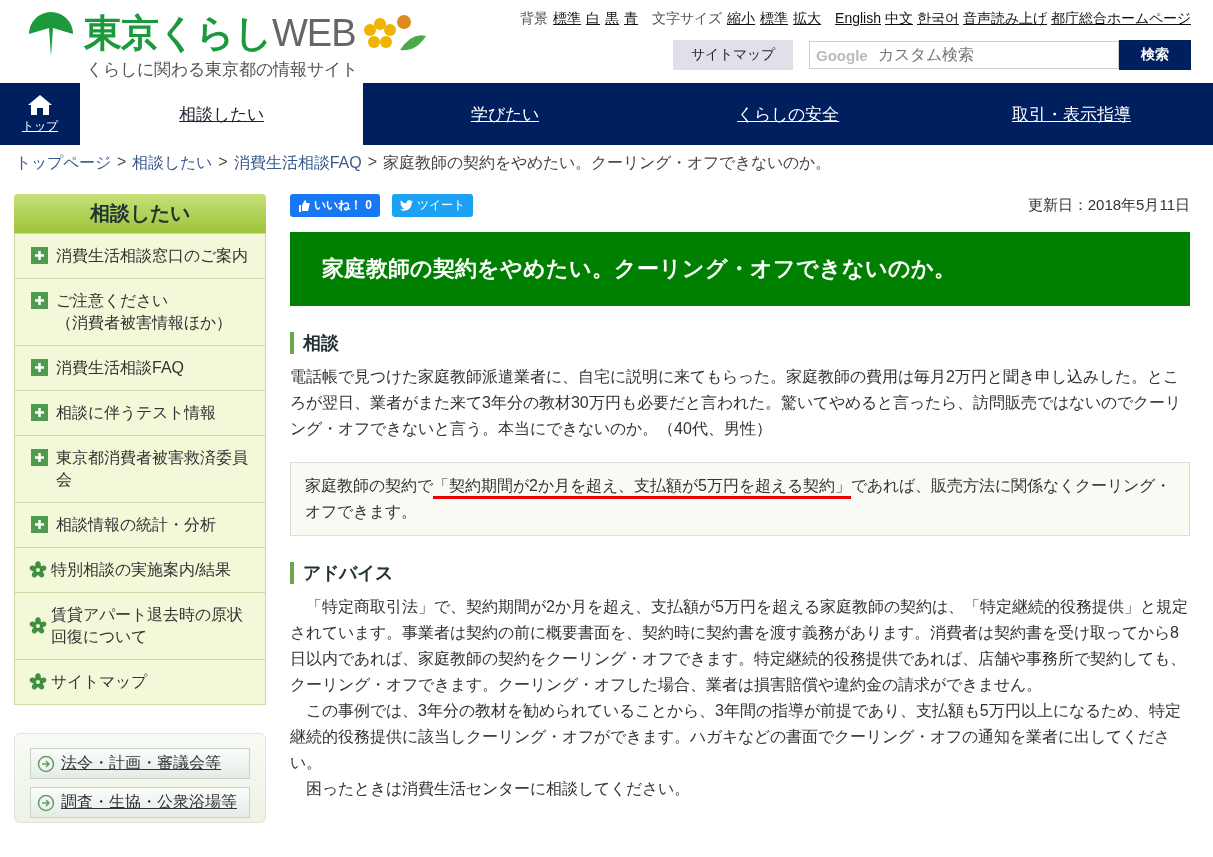 The image size is (1213, 857). I want to click on like-button: いいね！ 0, so click(335, 205).